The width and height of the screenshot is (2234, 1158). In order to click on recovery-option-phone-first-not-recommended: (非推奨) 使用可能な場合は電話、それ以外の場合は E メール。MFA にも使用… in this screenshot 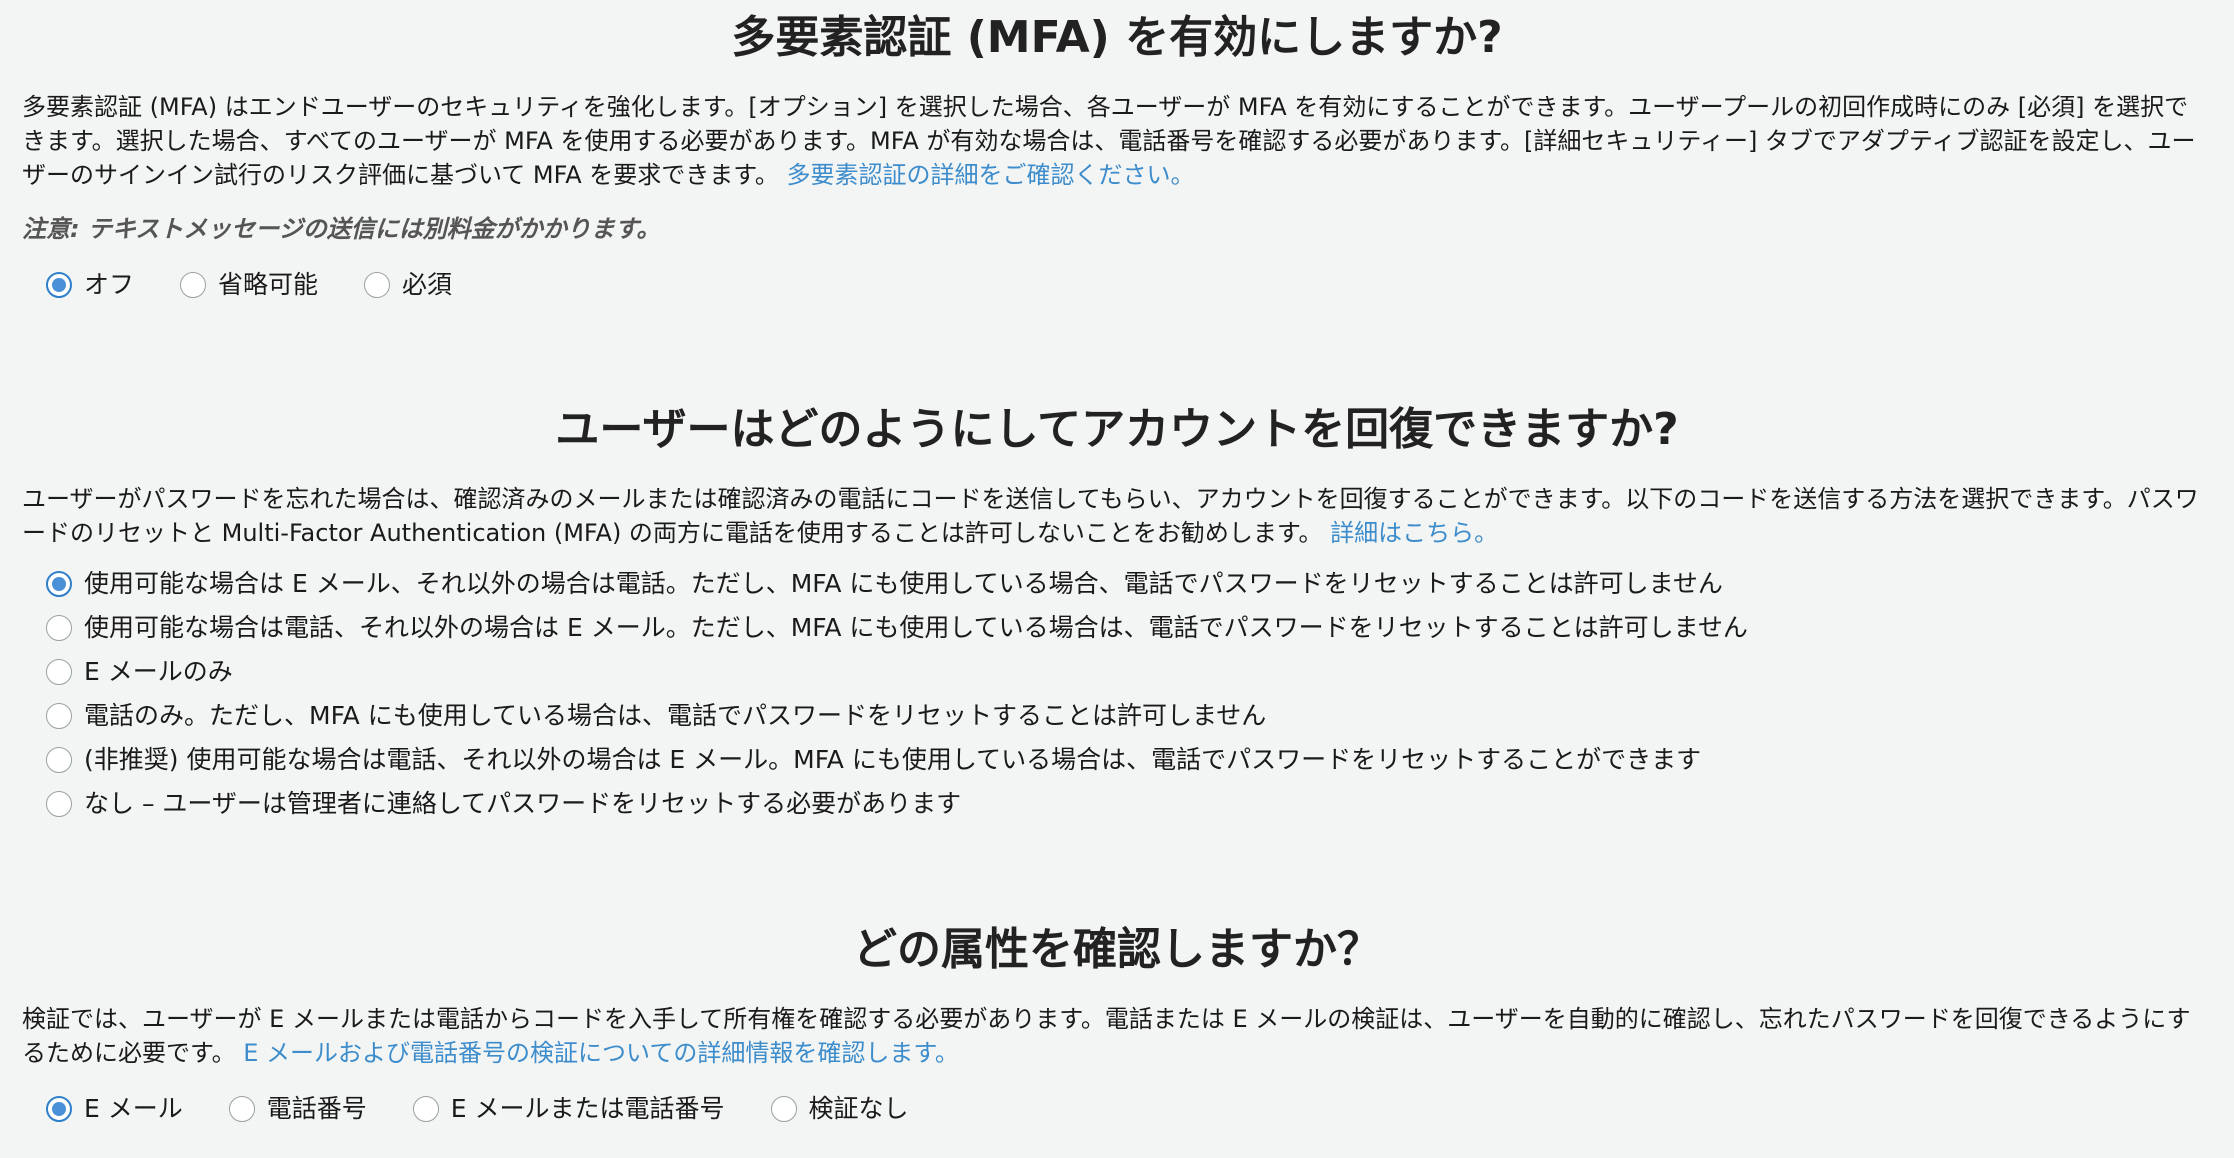, I will do `click(1140, 760)`.